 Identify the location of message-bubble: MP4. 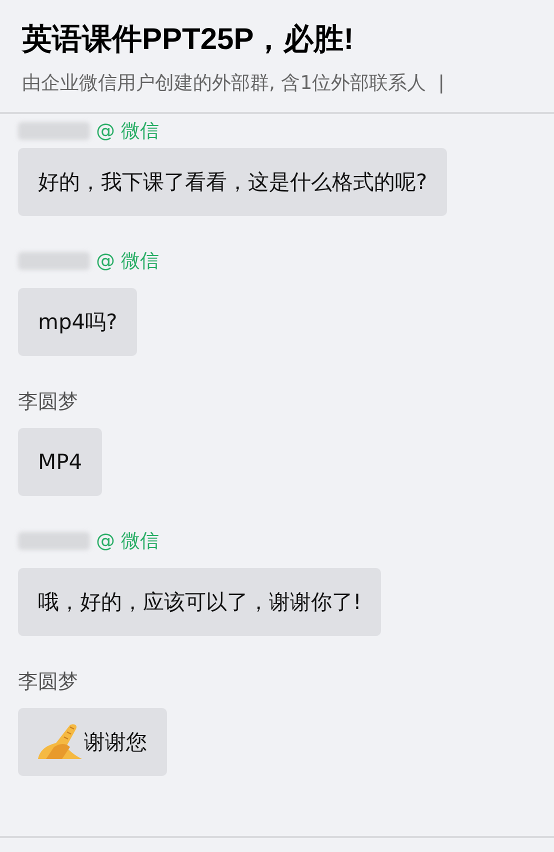
(60, 462).